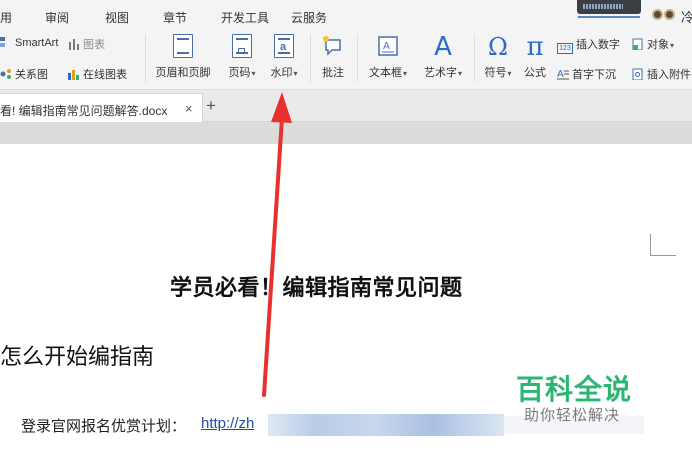  What do you see at coordinates (175, 17) in the screenshot?
I see `menu-tab-chapter: 章节` at bounding box center [175, 17].